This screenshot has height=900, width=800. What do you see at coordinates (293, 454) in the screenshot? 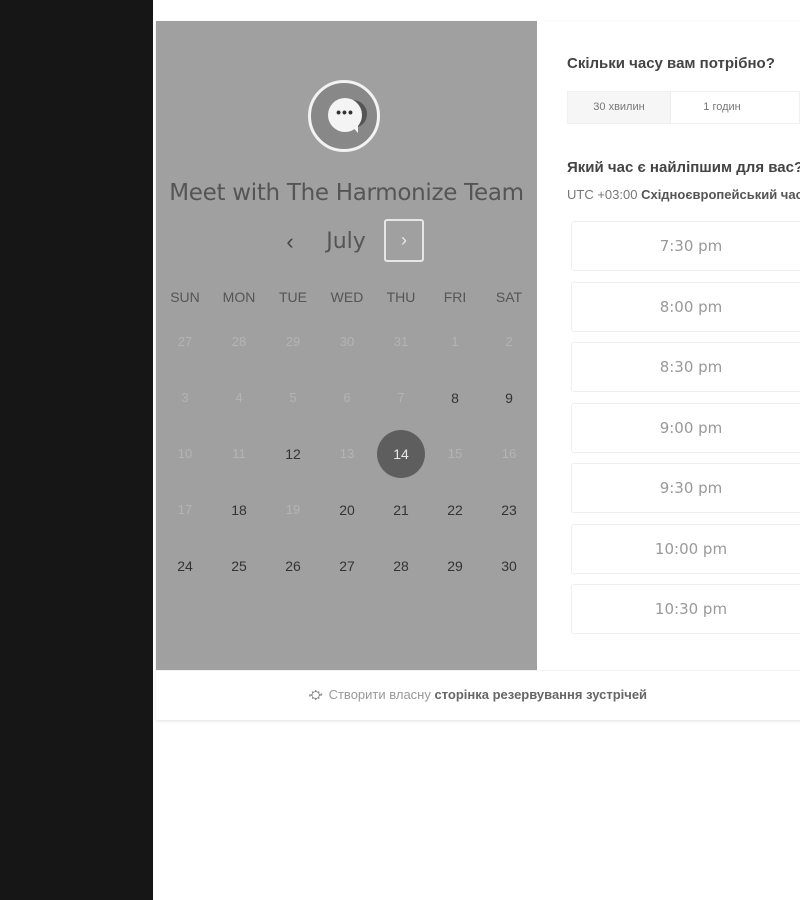
I see `day-cell: 12` at bounding box center [293, 454].